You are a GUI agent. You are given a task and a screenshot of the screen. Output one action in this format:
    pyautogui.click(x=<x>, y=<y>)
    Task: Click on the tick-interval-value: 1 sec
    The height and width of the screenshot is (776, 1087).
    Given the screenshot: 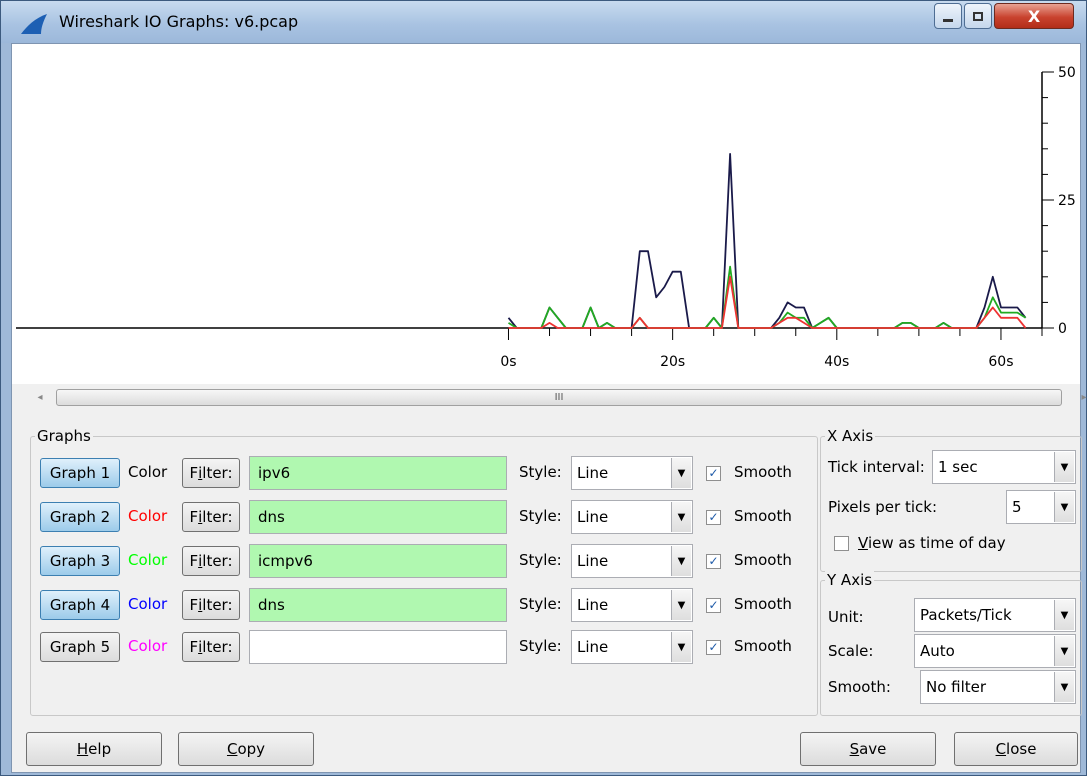 What is the action you would take?
    pyautogui.click(x=958, y=467)
    